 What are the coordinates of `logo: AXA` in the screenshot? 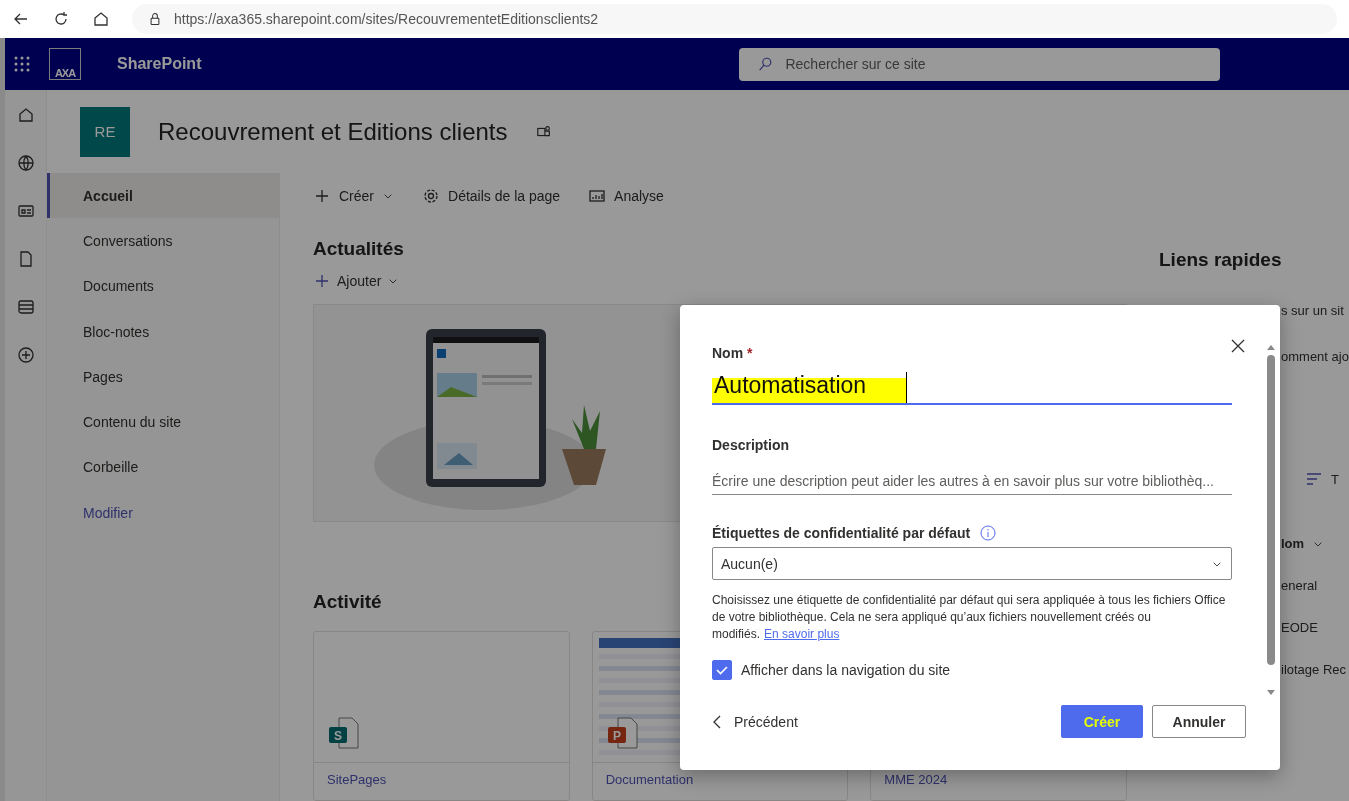 It's located at (65, 64).